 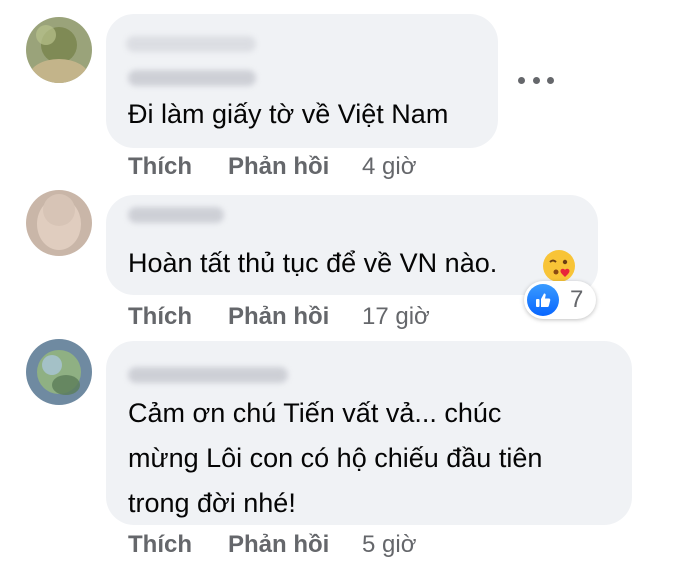 I want to click on comment-text: Đi làm giấy tờ về Việt Nam, so click(x=288, y=114).